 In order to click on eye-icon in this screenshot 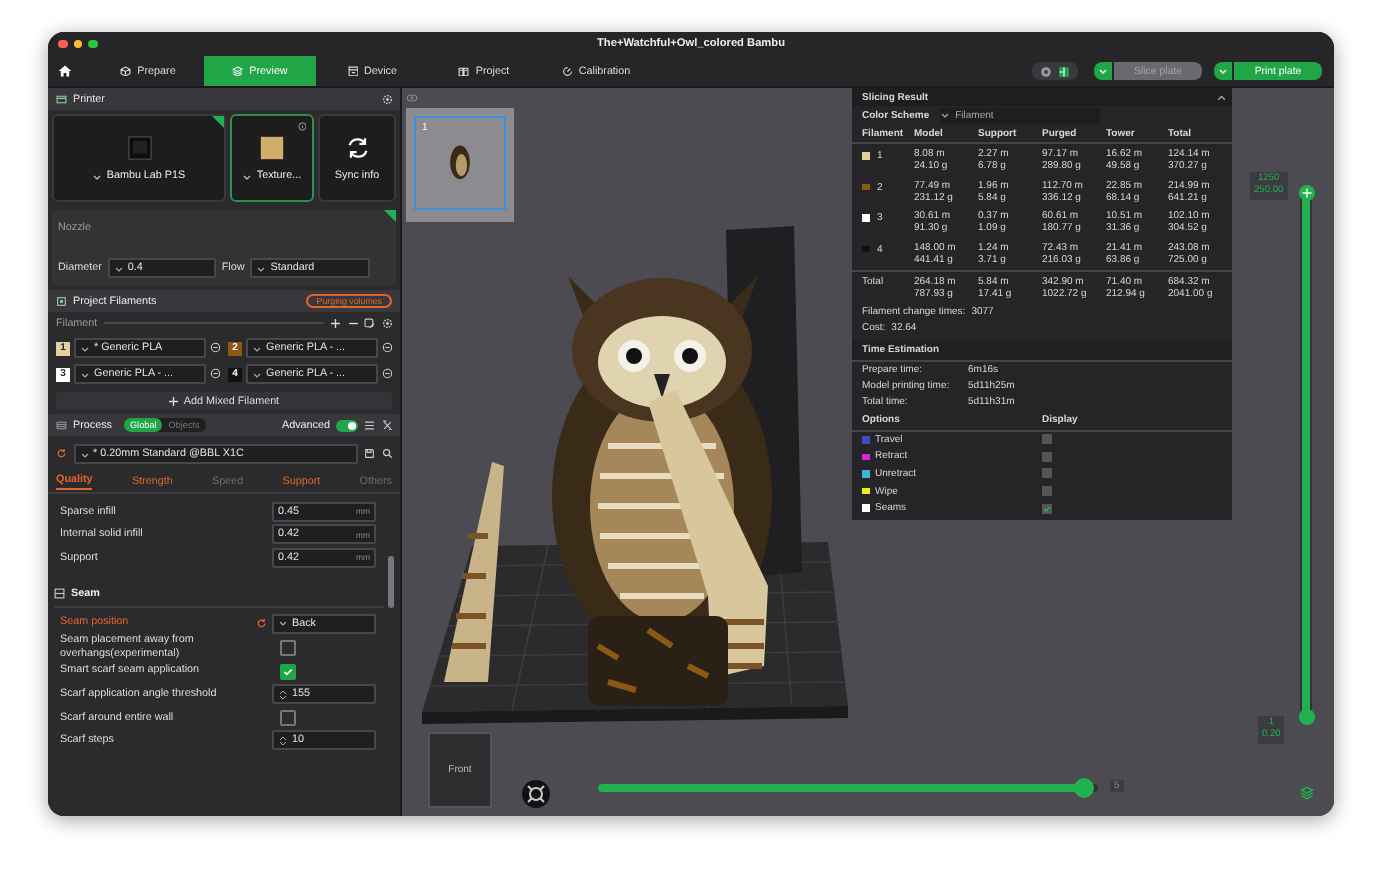, I will do `click(412, 98)`.